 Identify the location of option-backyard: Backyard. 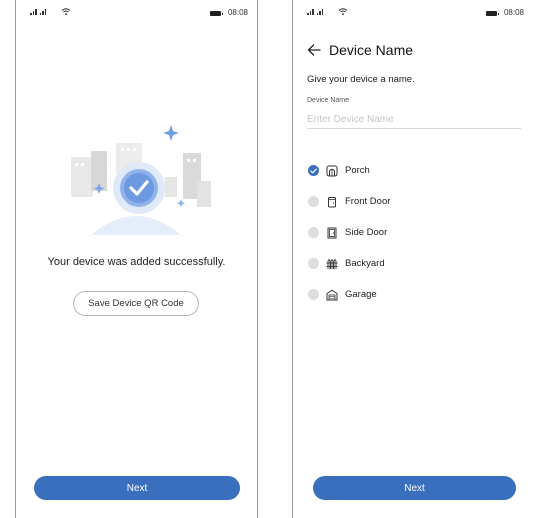
(349, 263).